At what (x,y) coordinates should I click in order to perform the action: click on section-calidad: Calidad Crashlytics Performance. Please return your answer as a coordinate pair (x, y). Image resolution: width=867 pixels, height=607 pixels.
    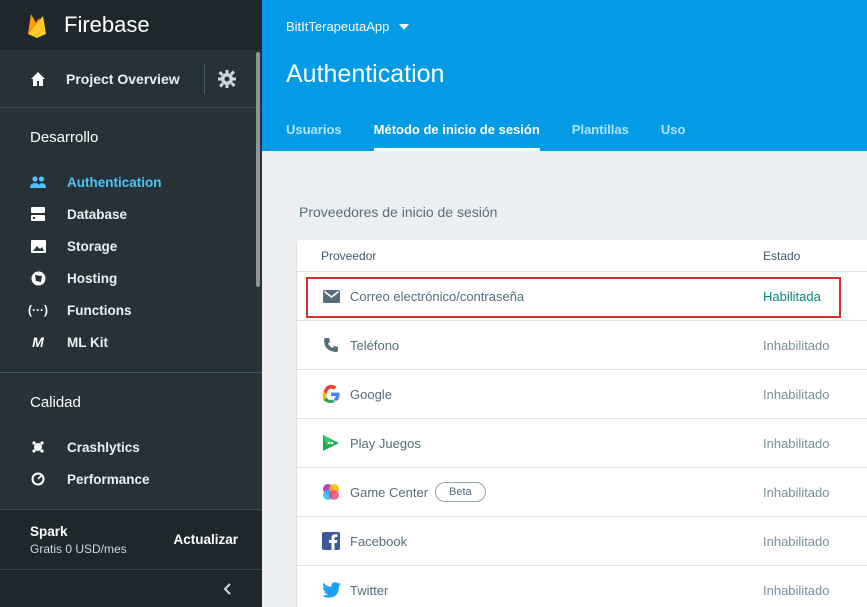
    Looking at the image, I should click on (131, 434).